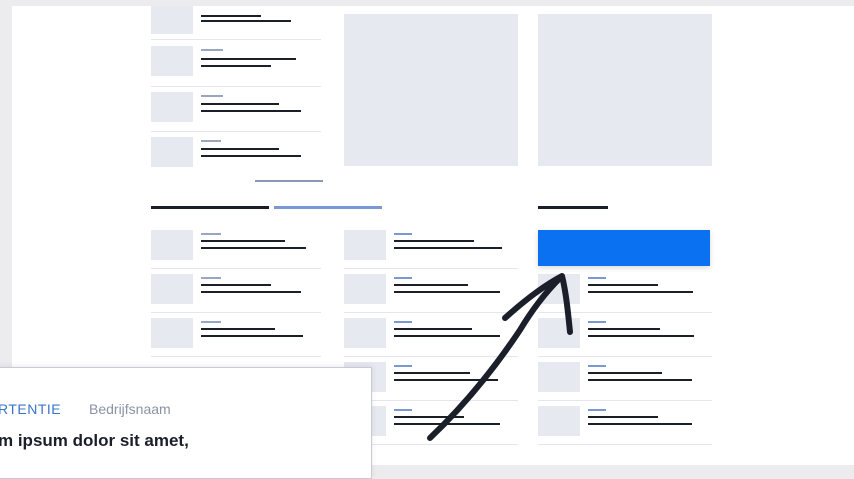  I want to click on curved-arrow-icon, so click(500, 357).